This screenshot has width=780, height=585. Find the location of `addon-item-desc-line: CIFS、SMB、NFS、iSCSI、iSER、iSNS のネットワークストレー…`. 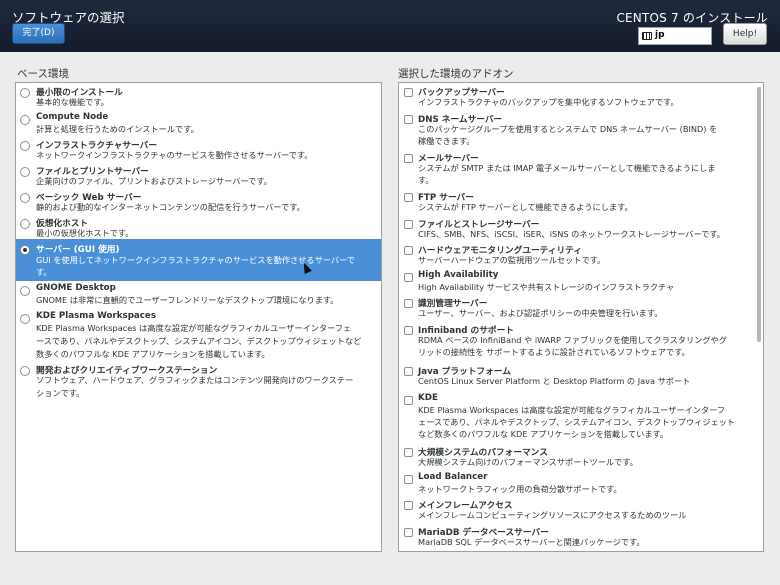

addon-item-desc-line: CIFS、SMB、NFS、iSCSI、iSER、iSNS のネットワークストレー… is located at coordinates (571, 234).